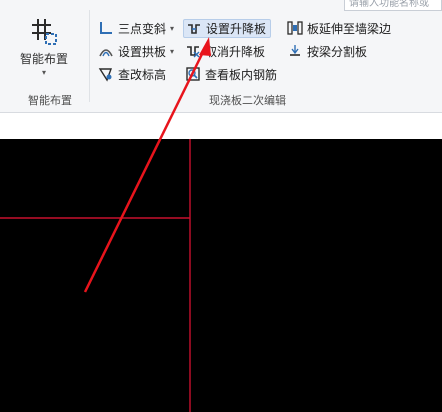 The image size is (442, 412). What do you see at coordinates (349, 28) in the screenshot?
I see `extend-slab-to-wall-beam-label: 板延伸至墙梁边` at bounding box center [349, 28].